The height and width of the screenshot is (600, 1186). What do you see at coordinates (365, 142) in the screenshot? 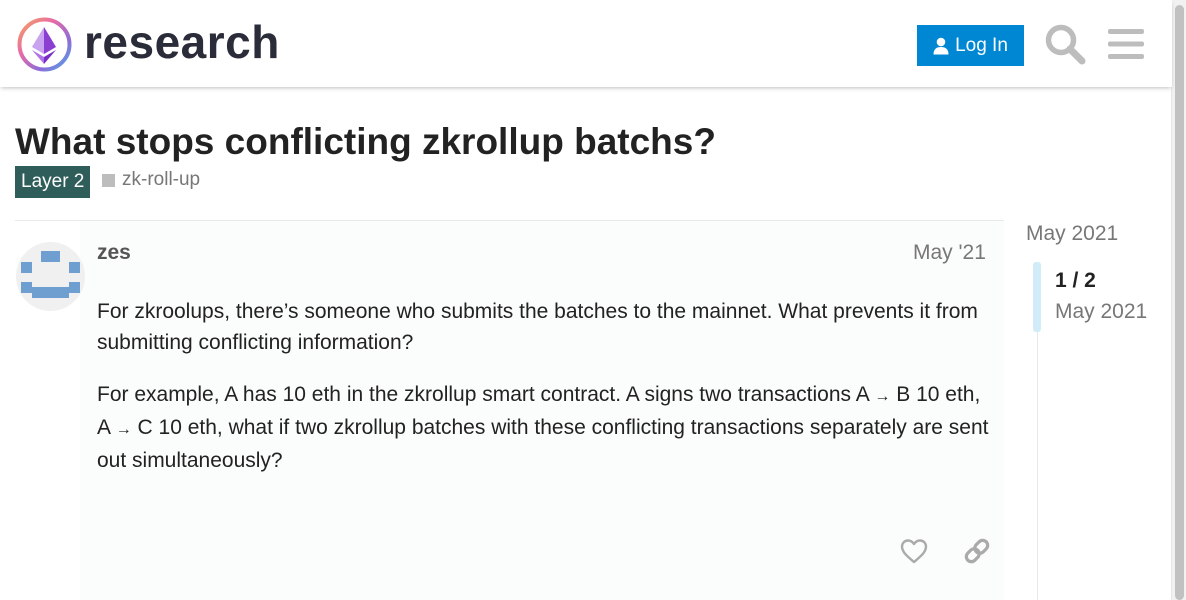
I see `topic-title: What stops conflicting zkrollup batchs?` at bounding box center [365, 142].